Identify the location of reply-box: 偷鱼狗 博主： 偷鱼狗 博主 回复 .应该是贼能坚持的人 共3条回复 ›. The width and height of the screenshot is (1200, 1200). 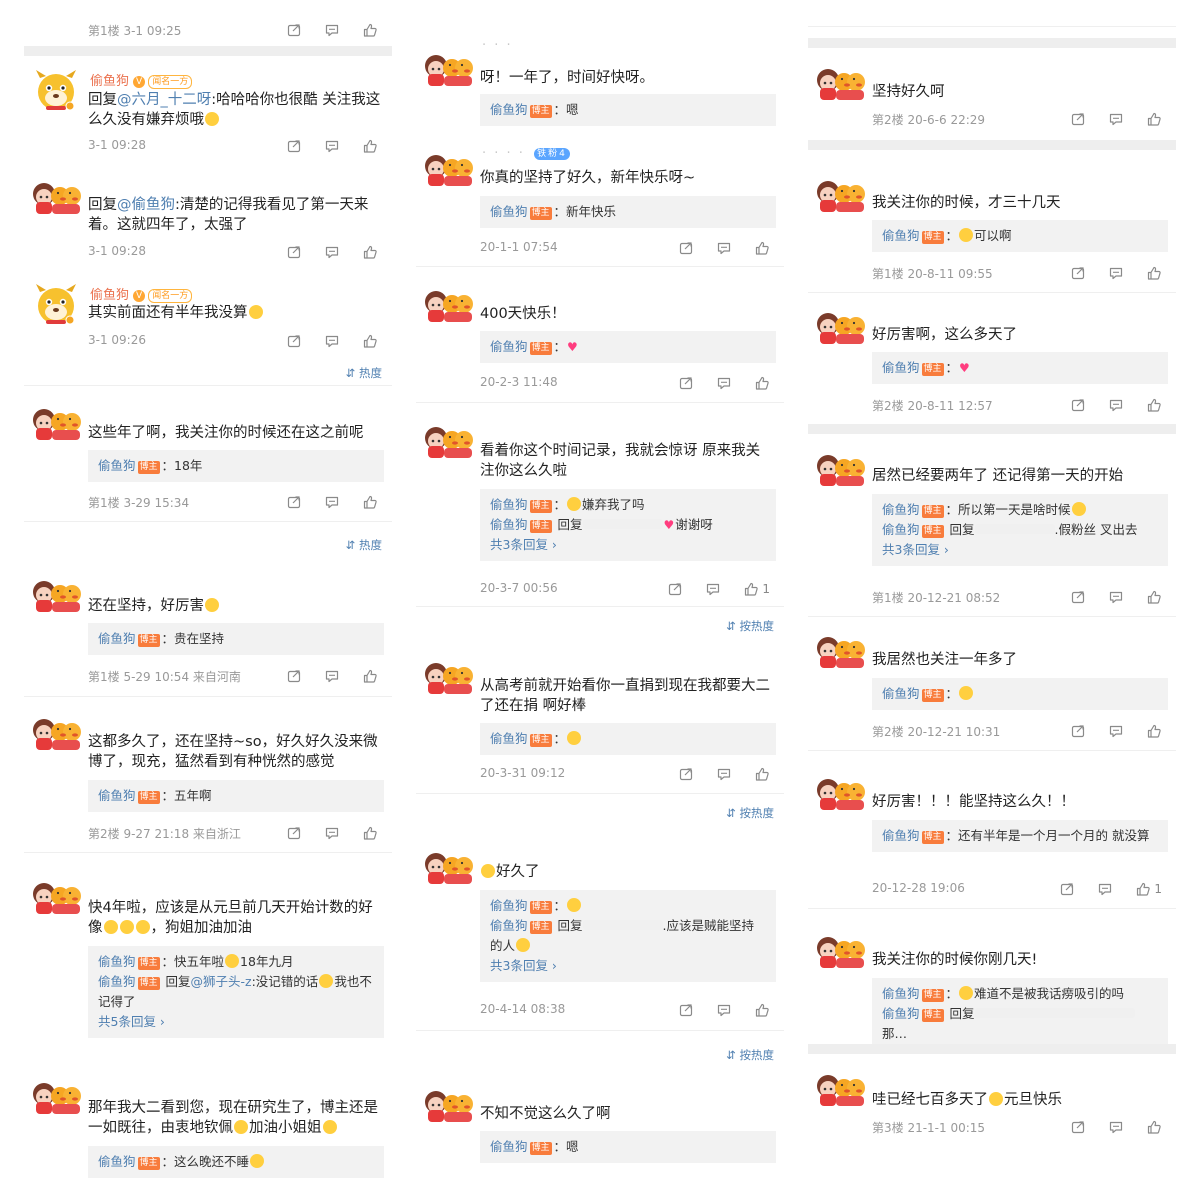
(628, 936).